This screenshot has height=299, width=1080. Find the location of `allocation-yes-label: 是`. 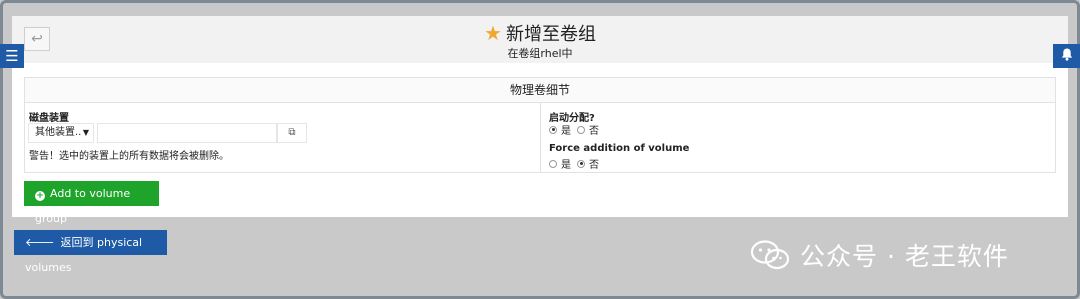

allocation-yes-label: 是 is located at coordinates (566, 131).